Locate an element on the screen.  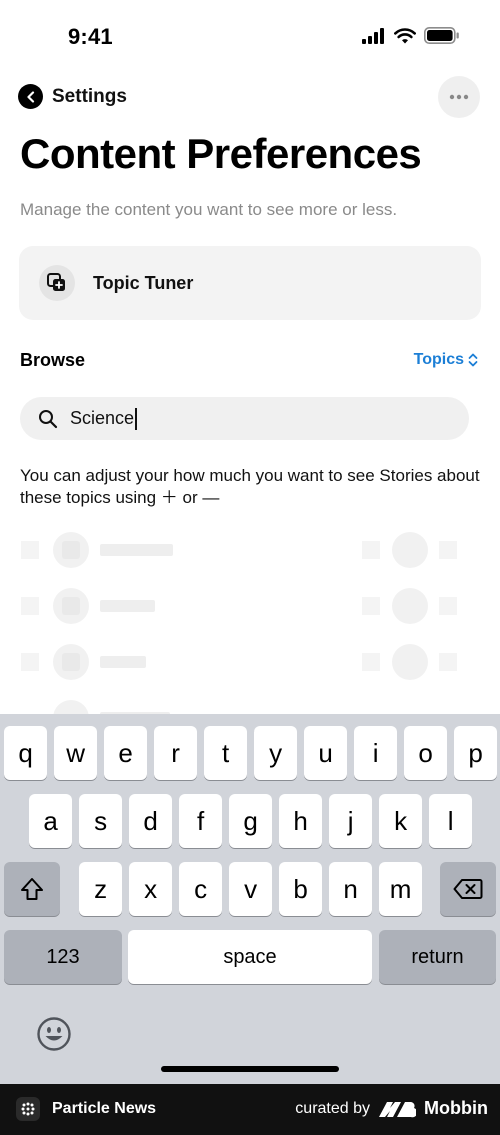
key-d: d is located at coordinates (151, 821).